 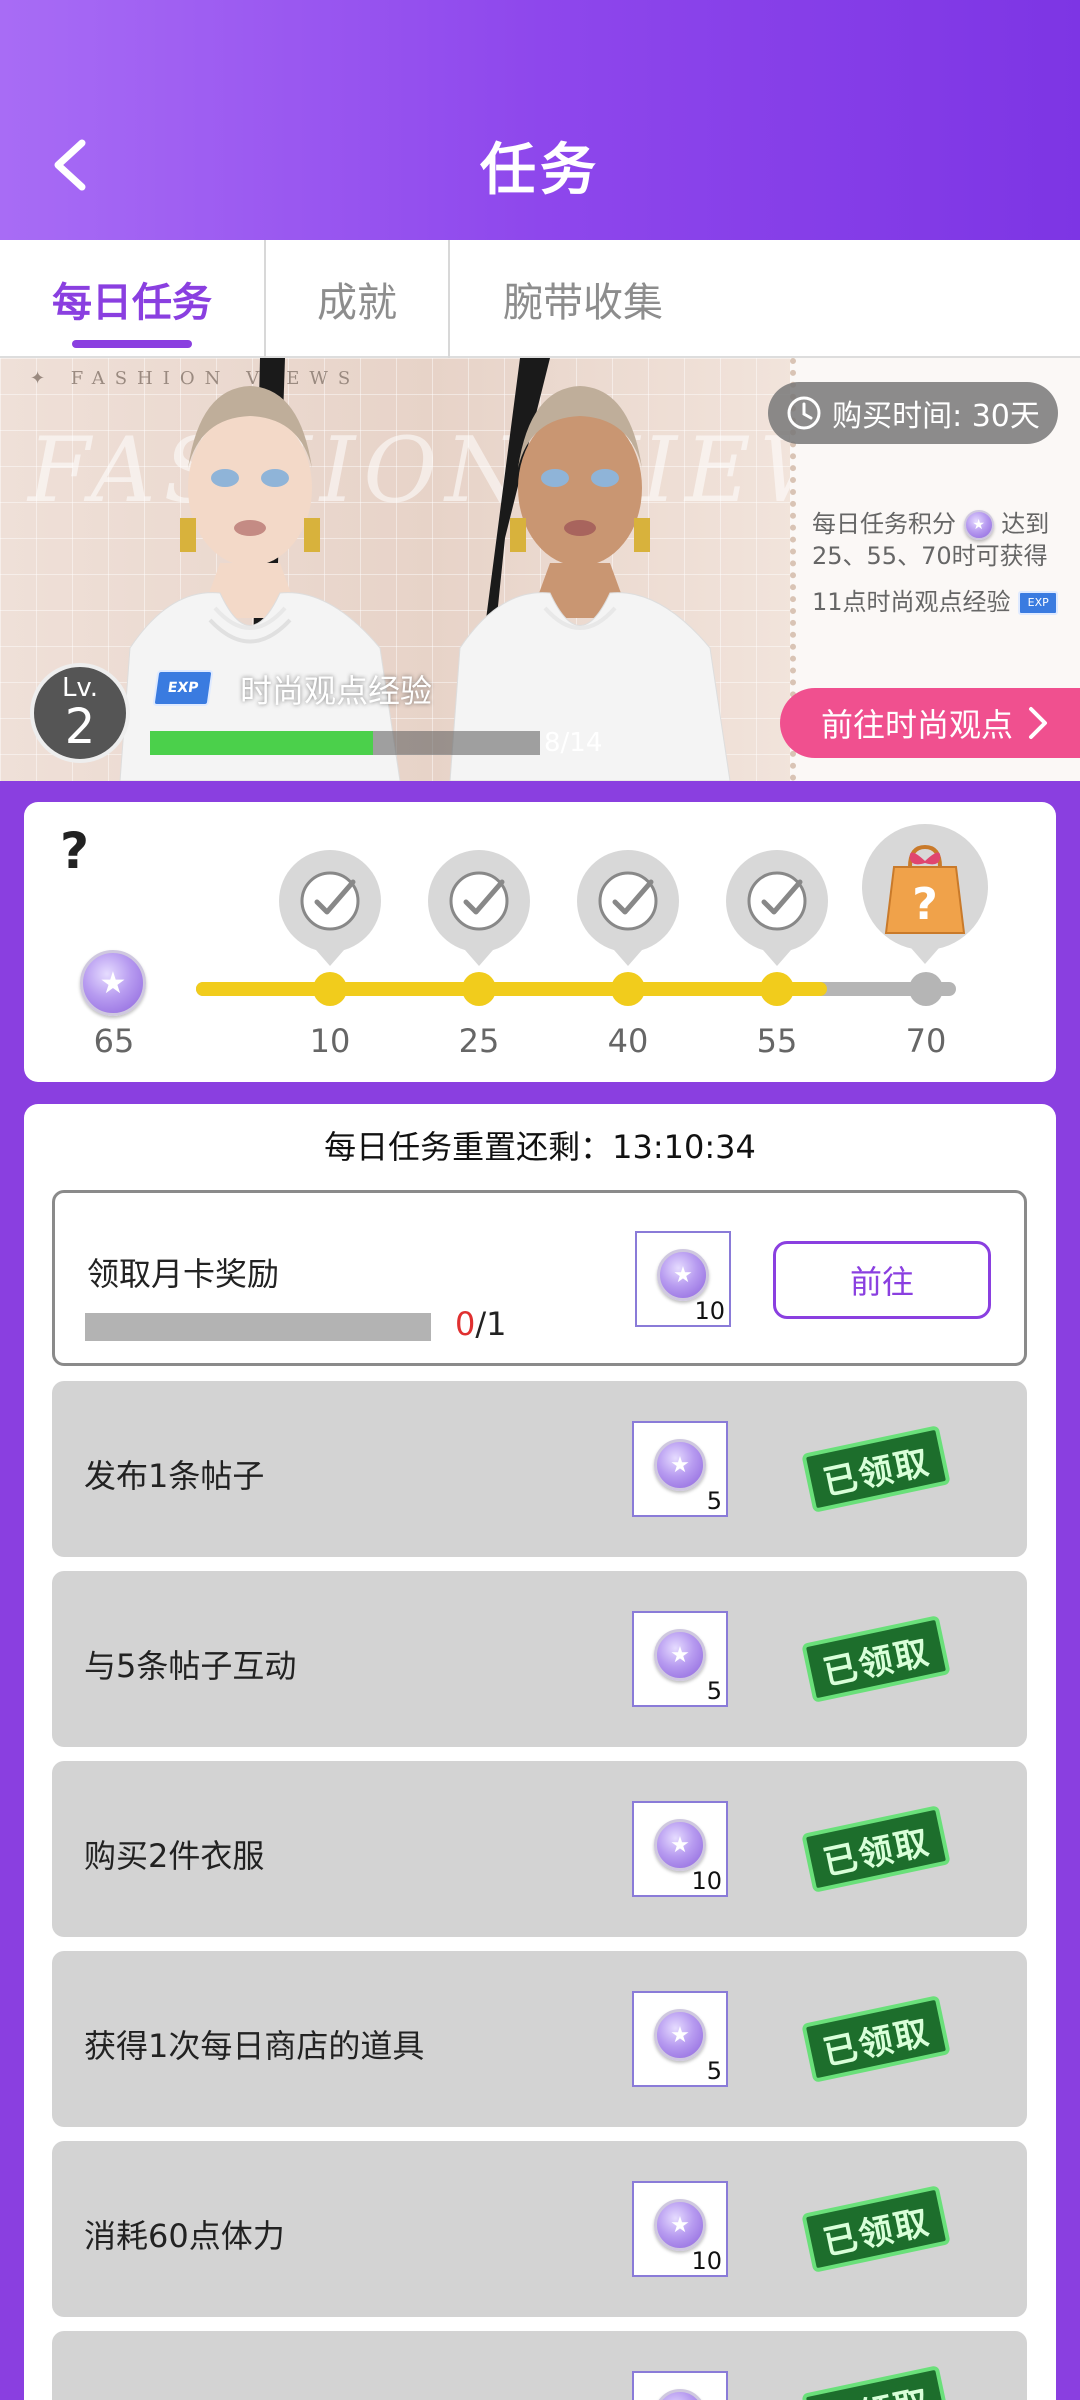 I want to click on milestone-label-10: 10, so click(x=330, y=1041).